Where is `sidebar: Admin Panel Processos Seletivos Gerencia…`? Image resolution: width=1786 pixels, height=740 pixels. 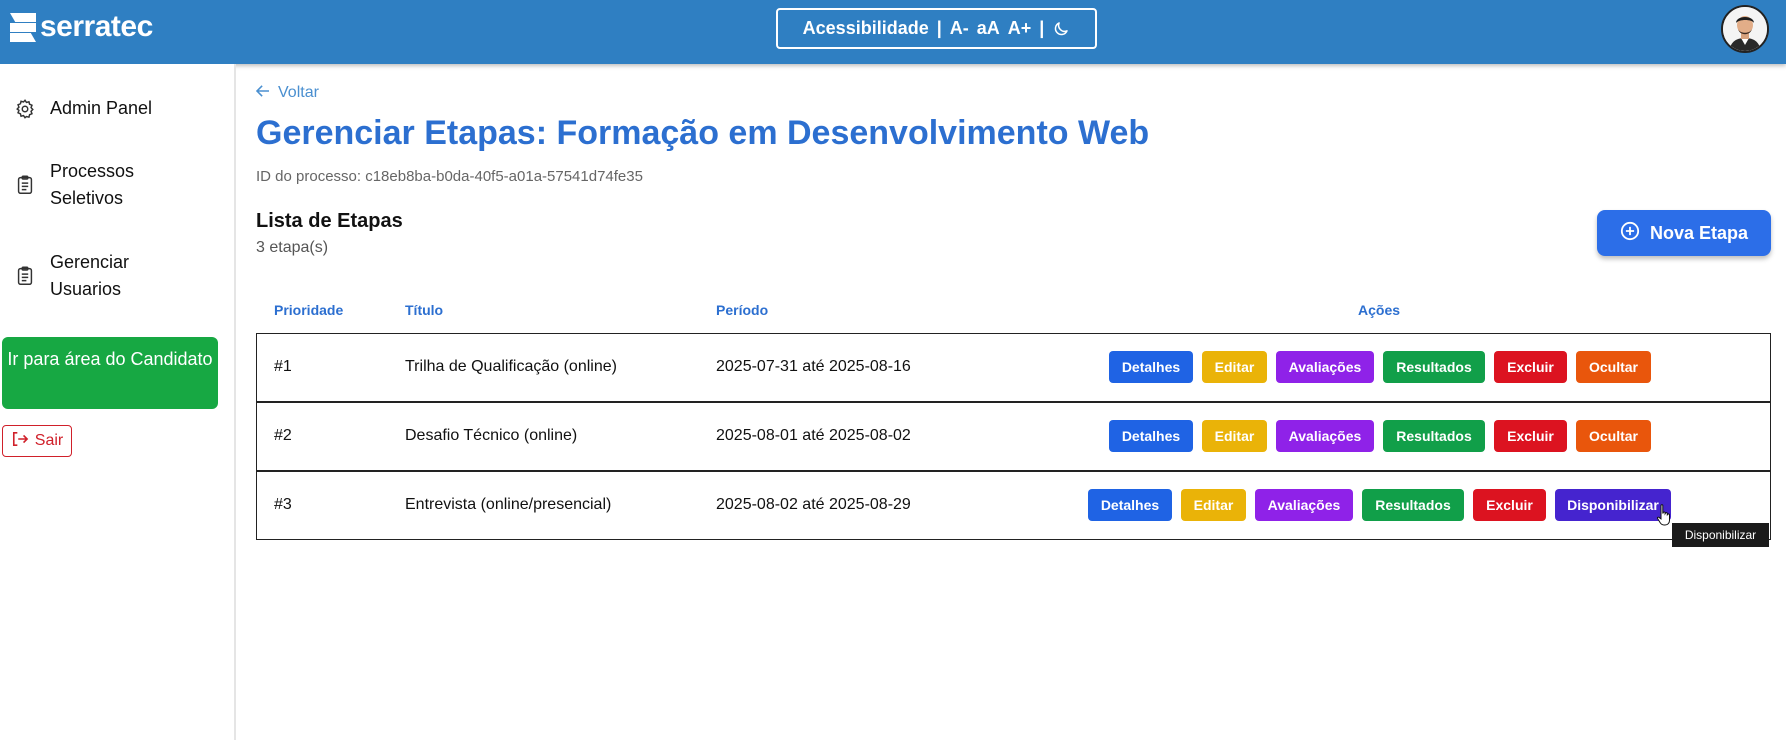
sidebar: Admin Panel Processos Seletivos Gerencia… is located at coordinates (118, 402).